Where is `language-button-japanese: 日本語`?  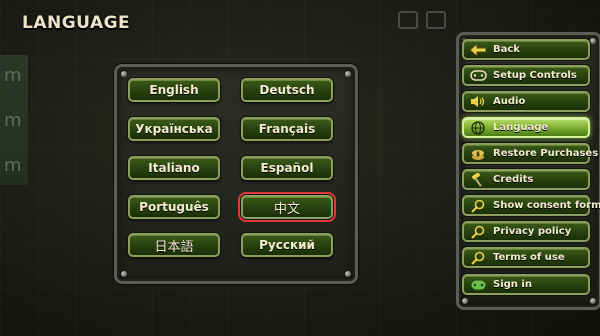 language-button-japanese: 日本語 is located at coordinates (174, 245).